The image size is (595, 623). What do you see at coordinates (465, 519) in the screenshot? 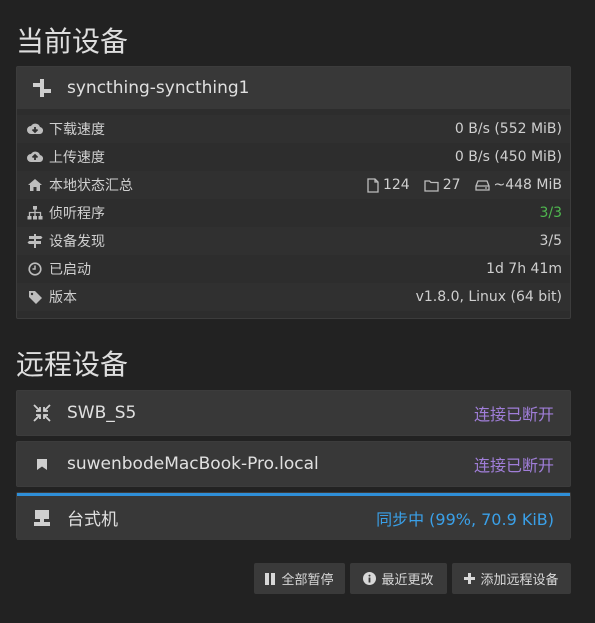
I see `remote-device-status: 同步中 (99%, 70.9 KiB)` at bounding box center [465, 519].